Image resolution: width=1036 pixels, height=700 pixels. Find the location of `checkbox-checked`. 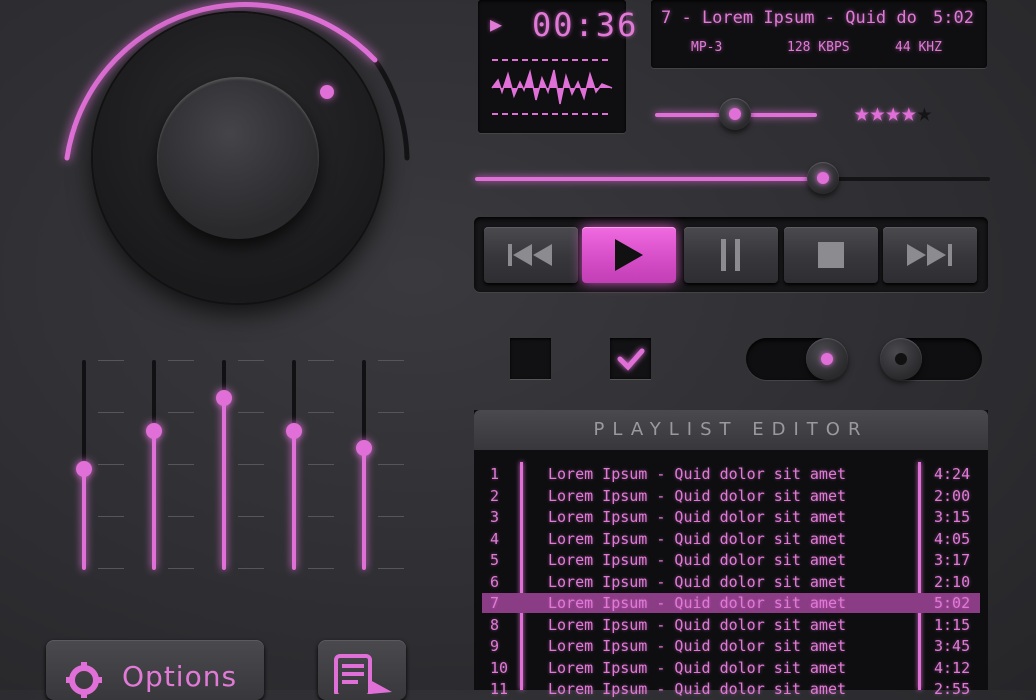

checkbox-checked is located at coordinates (630, 358).